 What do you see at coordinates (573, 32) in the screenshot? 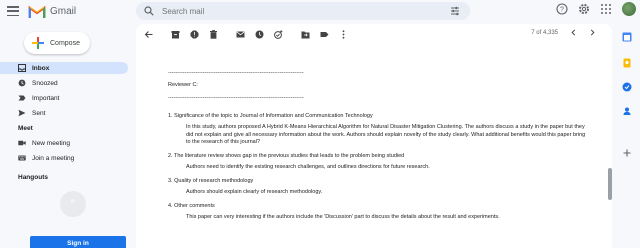
I see `chevron-left-icon` at bounding box center [573, 32].